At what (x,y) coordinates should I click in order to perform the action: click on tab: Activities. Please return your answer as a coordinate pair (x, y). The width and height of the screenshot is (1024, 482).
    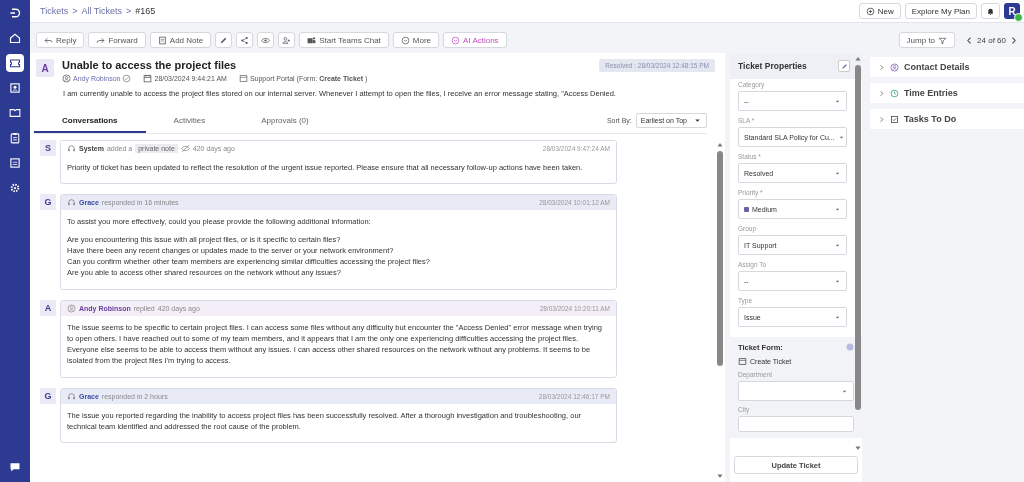
    Looking at the image, I should click on (189, 122).